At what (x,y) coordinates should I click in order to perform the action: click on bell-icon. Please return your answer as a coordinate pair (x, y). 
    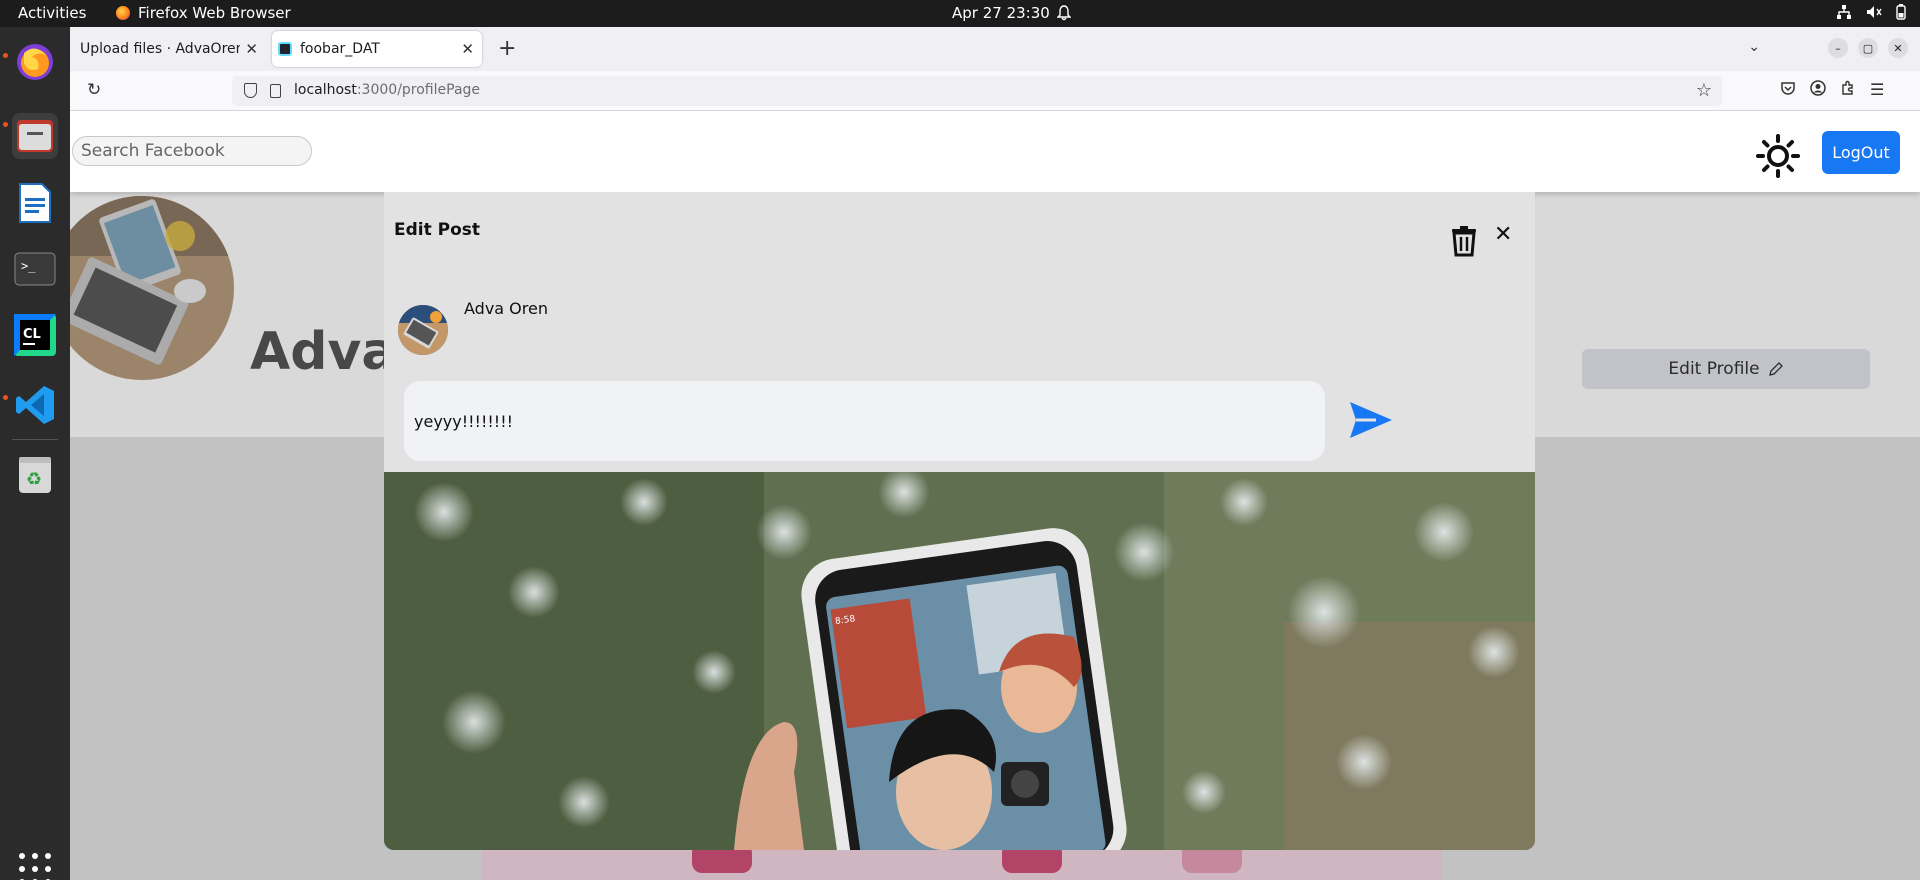
    Looking at the image, I should click on (1064, 13).